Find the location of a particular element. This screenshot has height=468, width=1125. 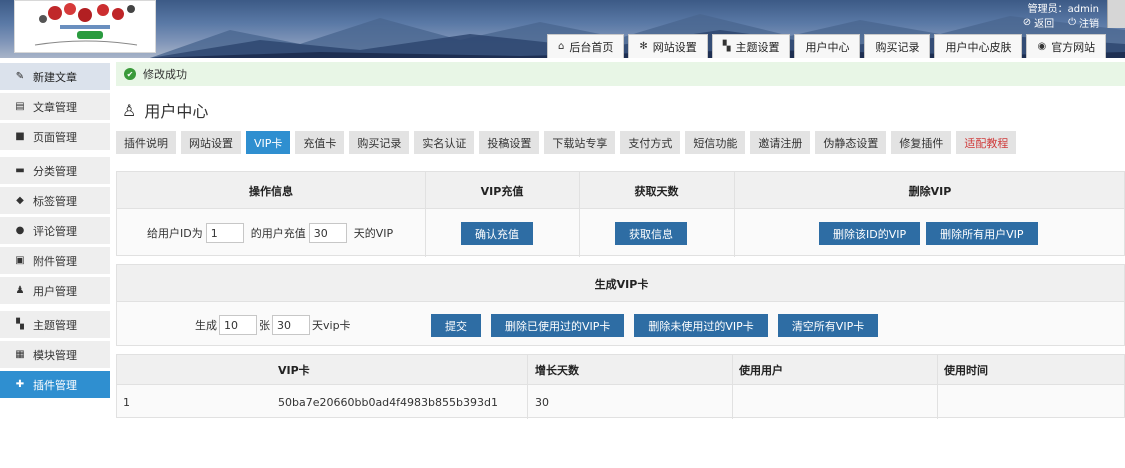

admin-username: 管理员：admin is located at coordinates (1063, 9).